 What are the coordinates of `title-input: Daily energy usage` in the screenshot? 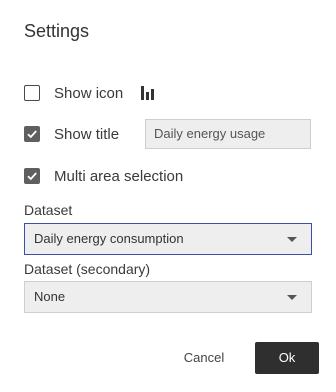 It's located at (228, 134).